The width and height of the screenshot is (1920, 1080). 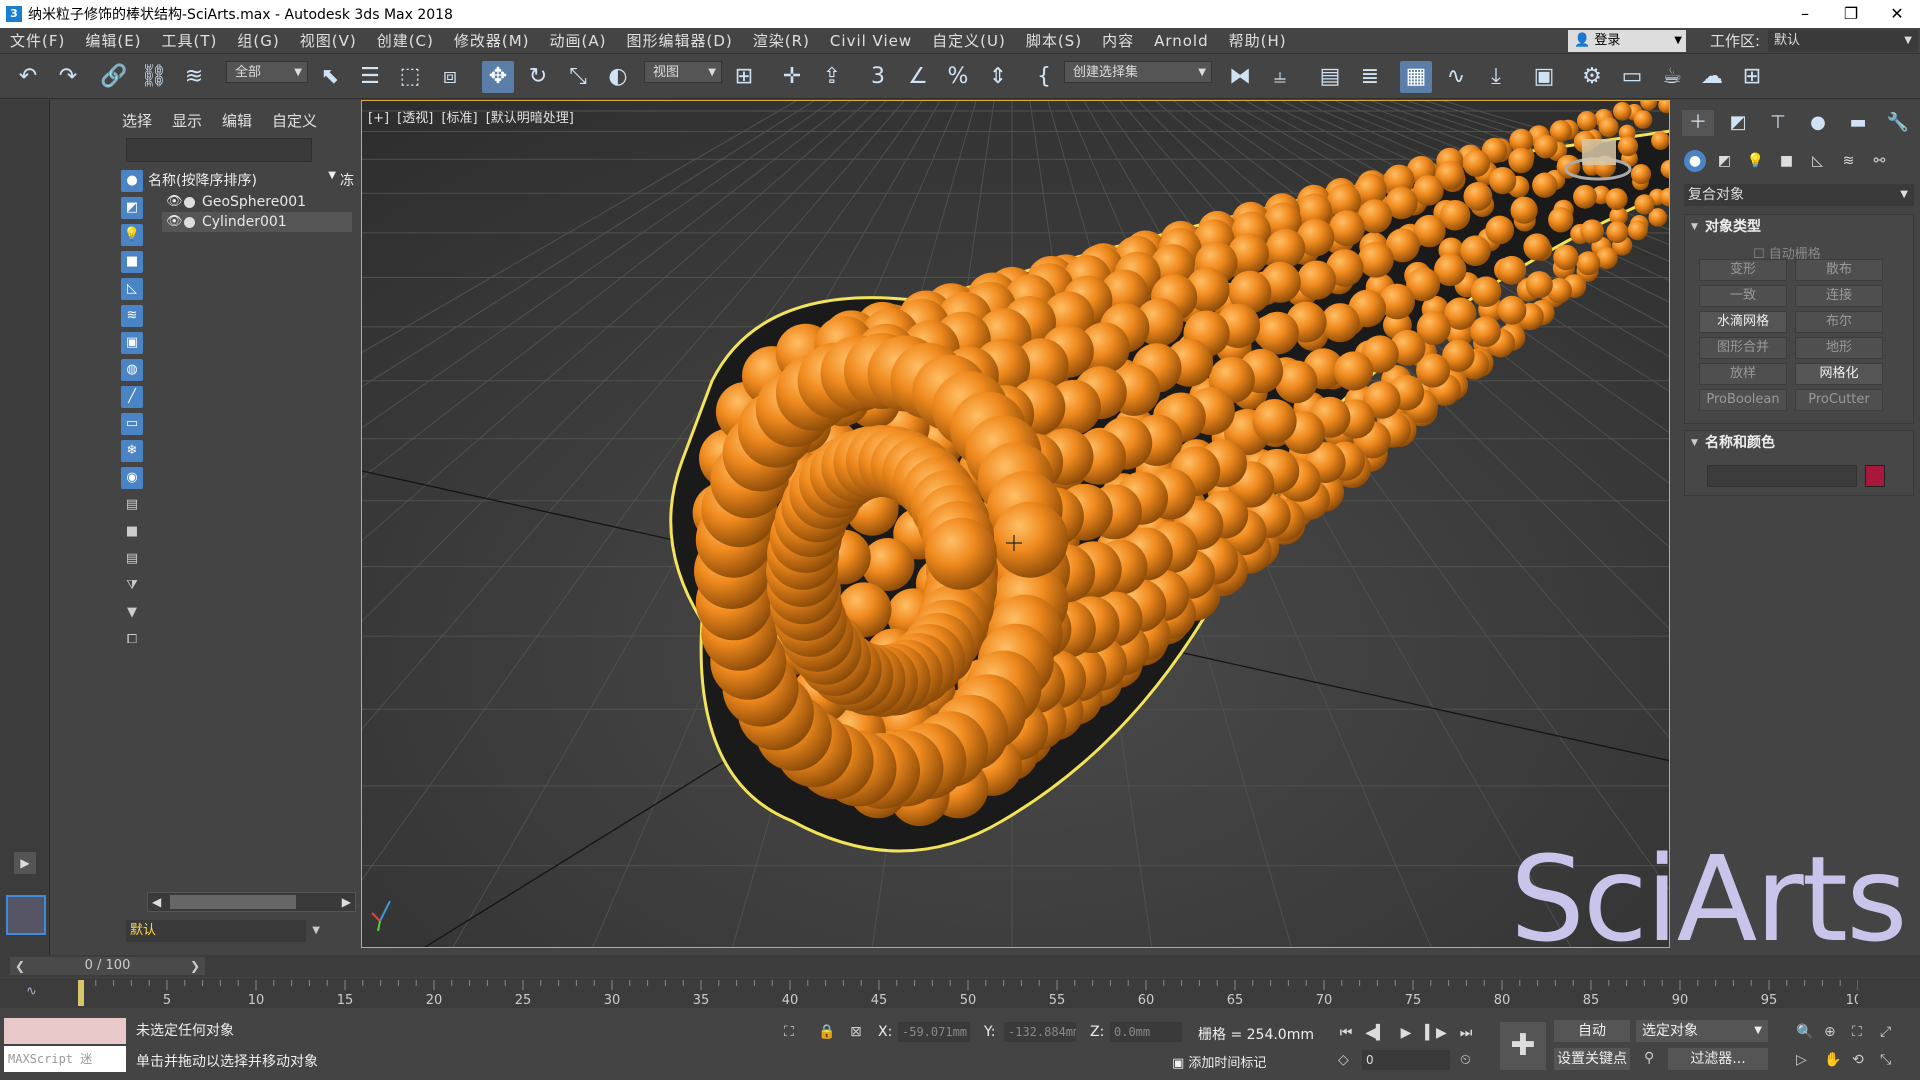 What do you see at coordinates (1346, 1033) in the screenshot?
I see `go-to-start-icon: ⏮` at bounding box center [1346, 1033].